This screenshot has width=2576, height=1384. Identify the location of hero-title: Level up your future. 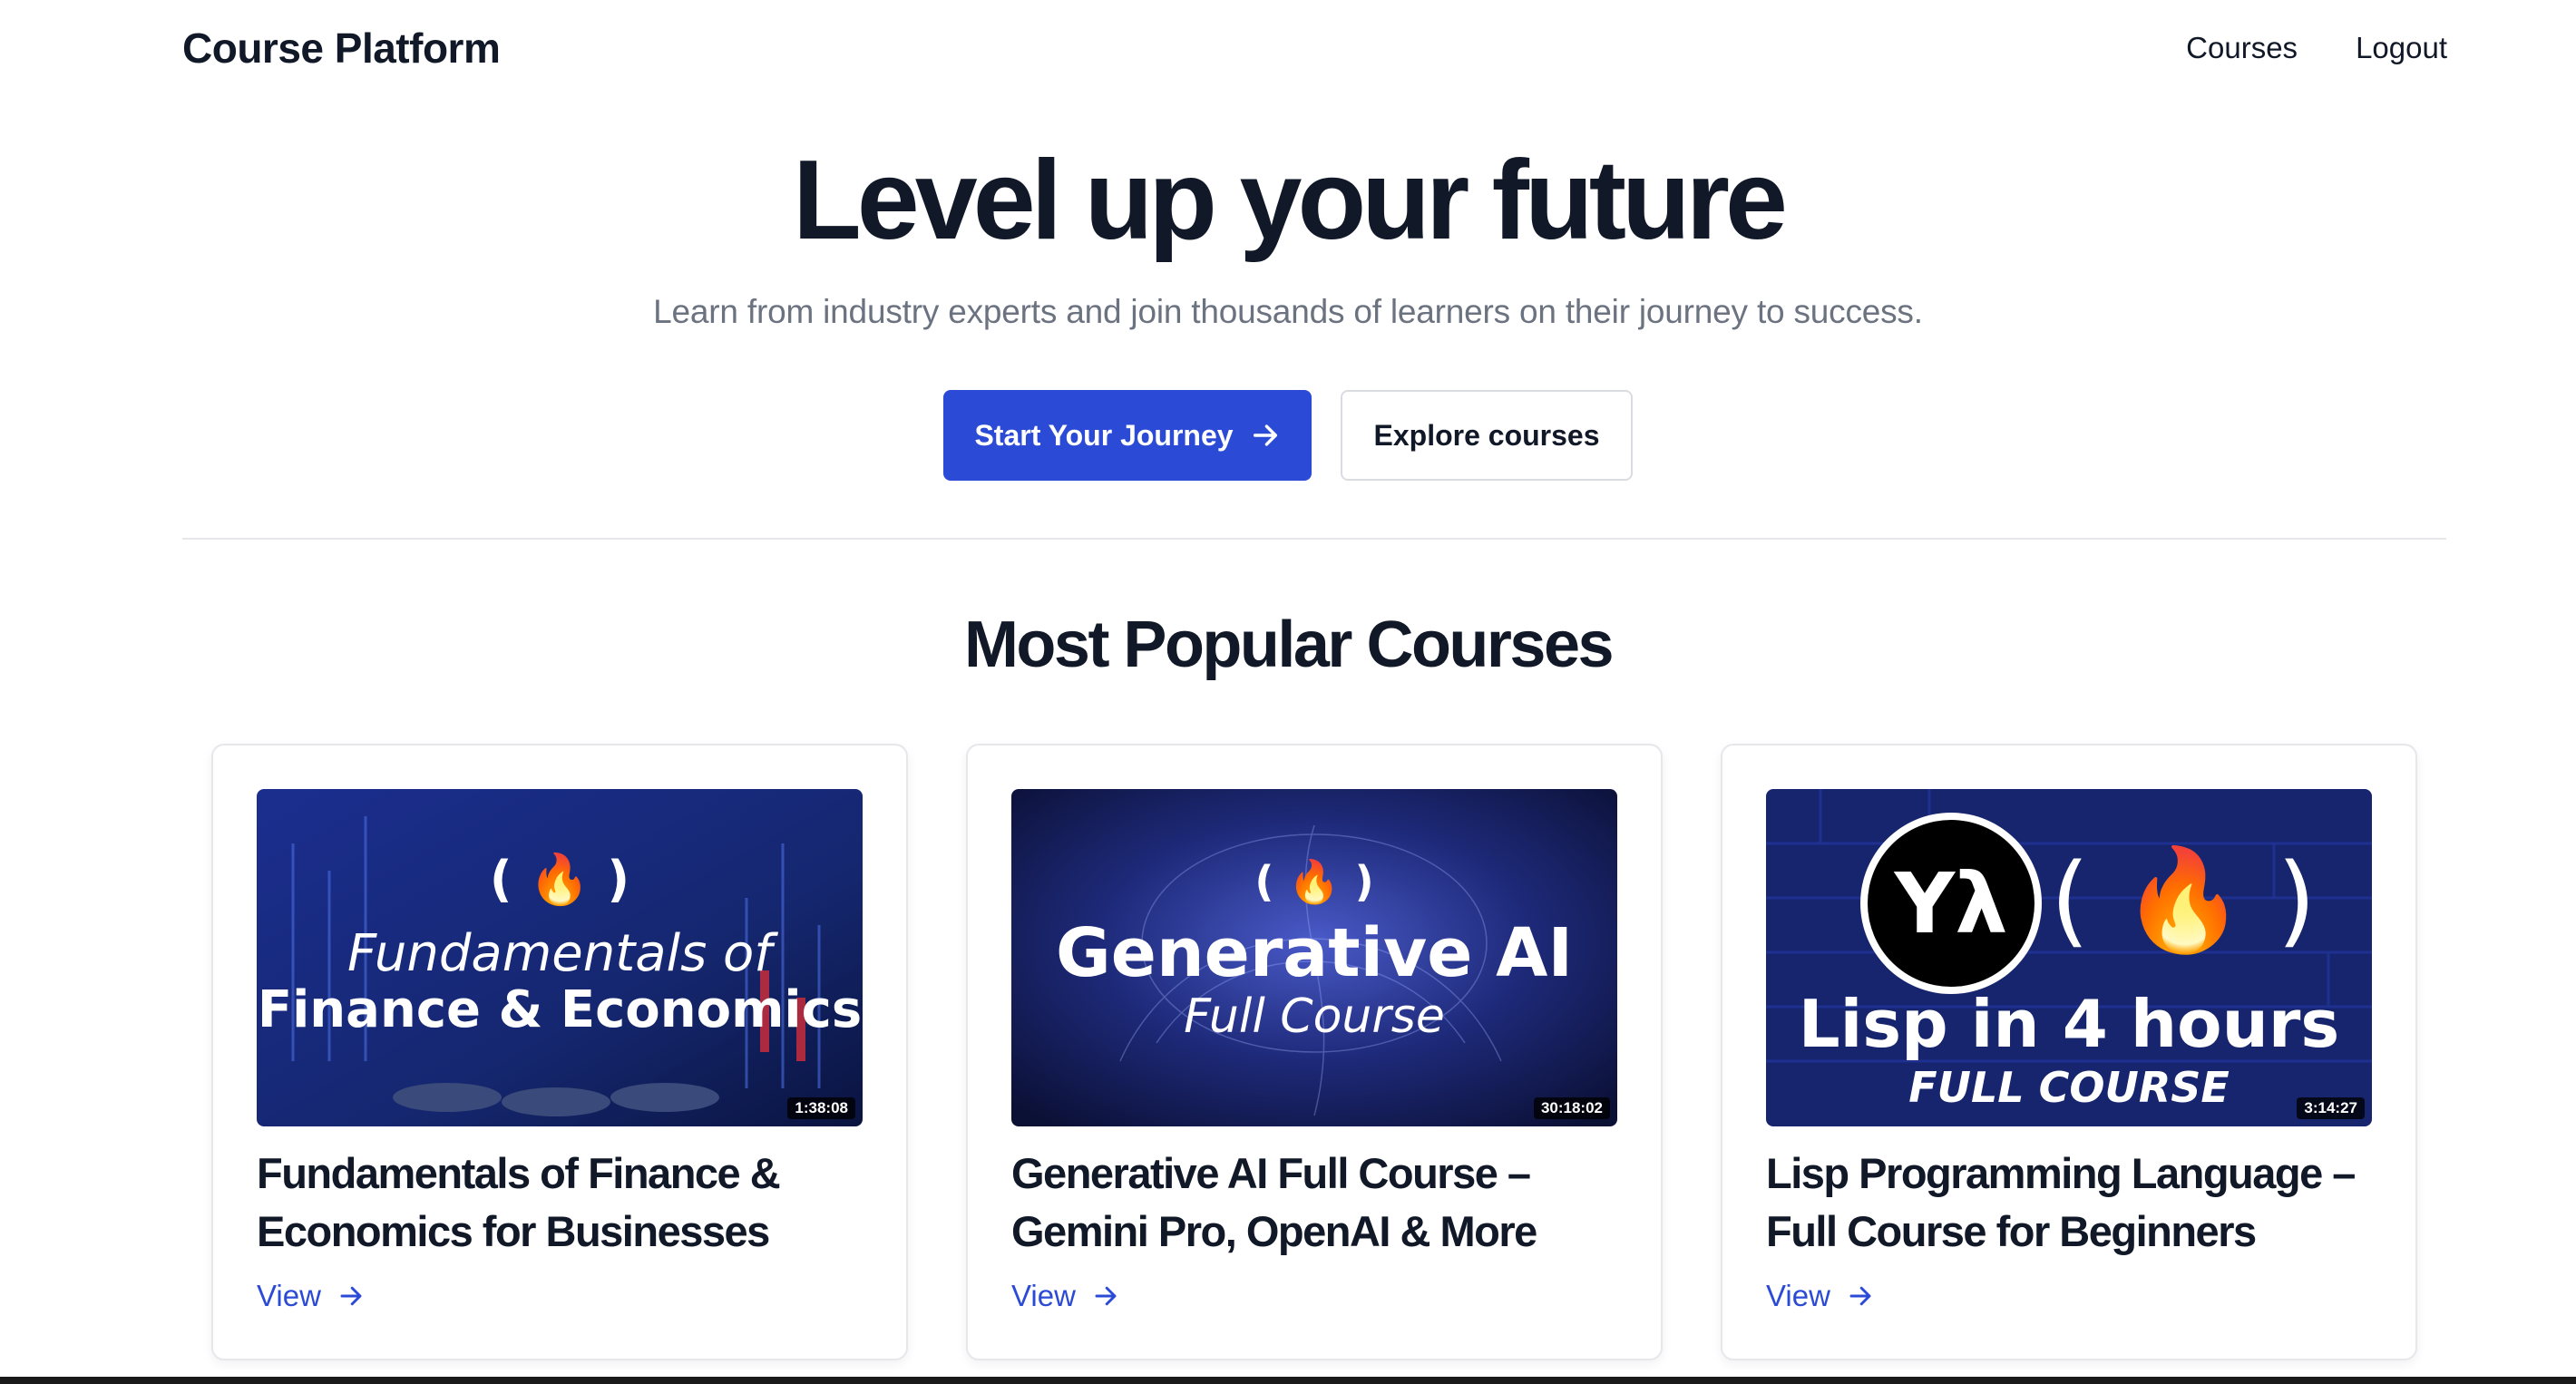
(1290, 201).